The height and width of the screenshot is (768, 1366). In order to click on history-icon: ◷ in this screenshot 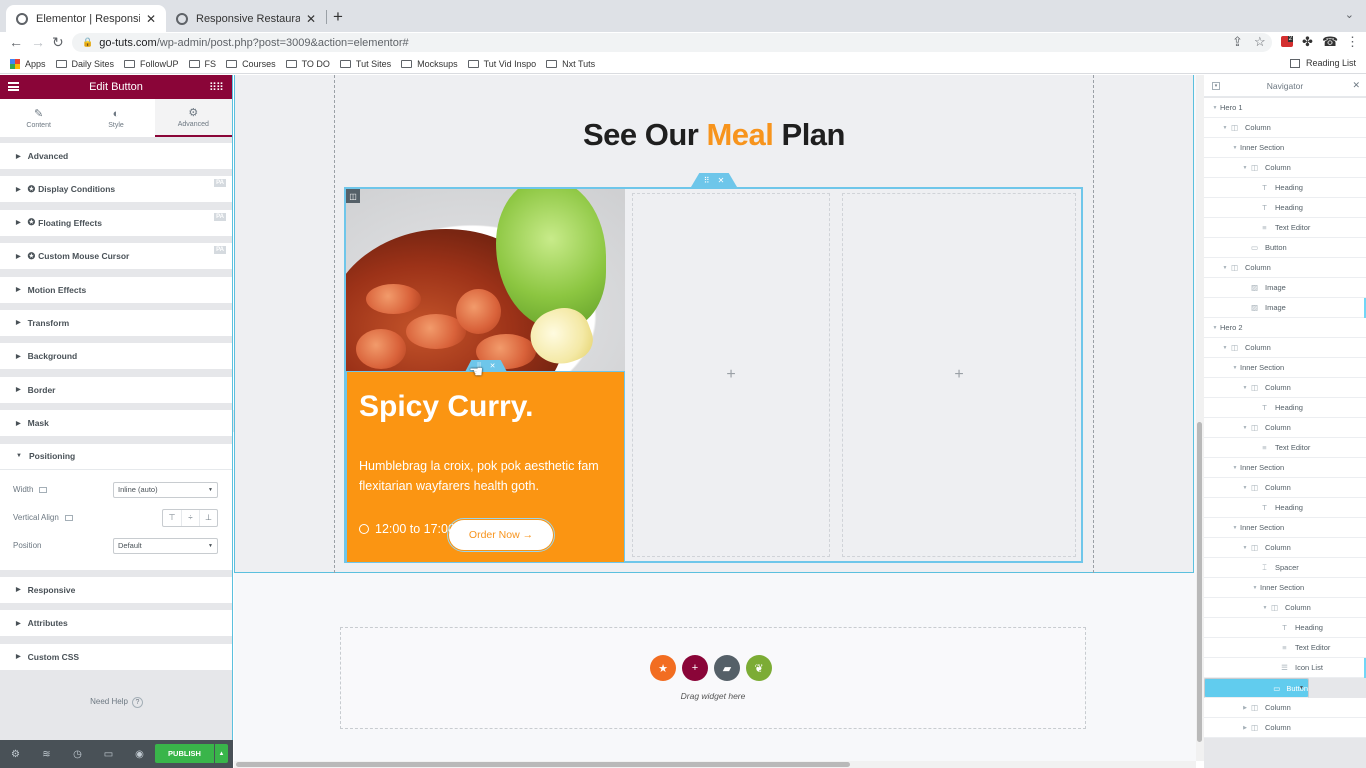, I will do `click(77, 754)`.